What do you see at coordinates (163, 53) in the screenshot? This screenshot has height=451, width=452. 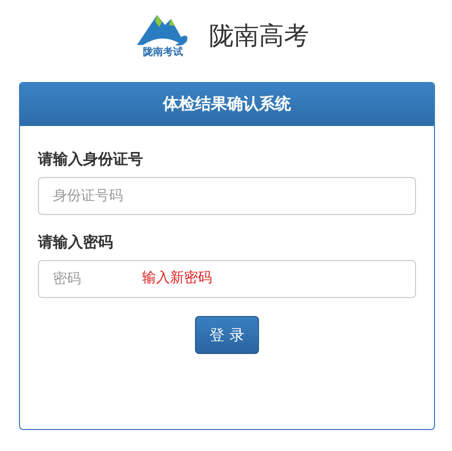 I see `logo-text: 陇南考试` at bounding box center [163, 53].